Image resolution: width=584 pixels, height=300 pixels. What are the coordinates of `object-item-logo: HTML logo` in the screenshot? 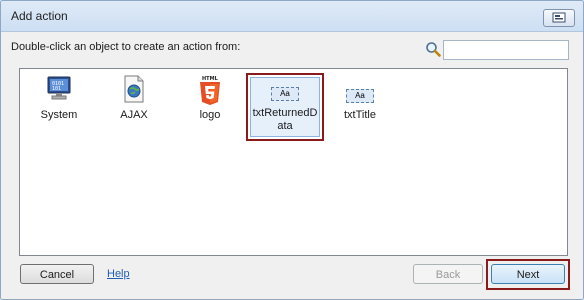 It's located at (210, 100).